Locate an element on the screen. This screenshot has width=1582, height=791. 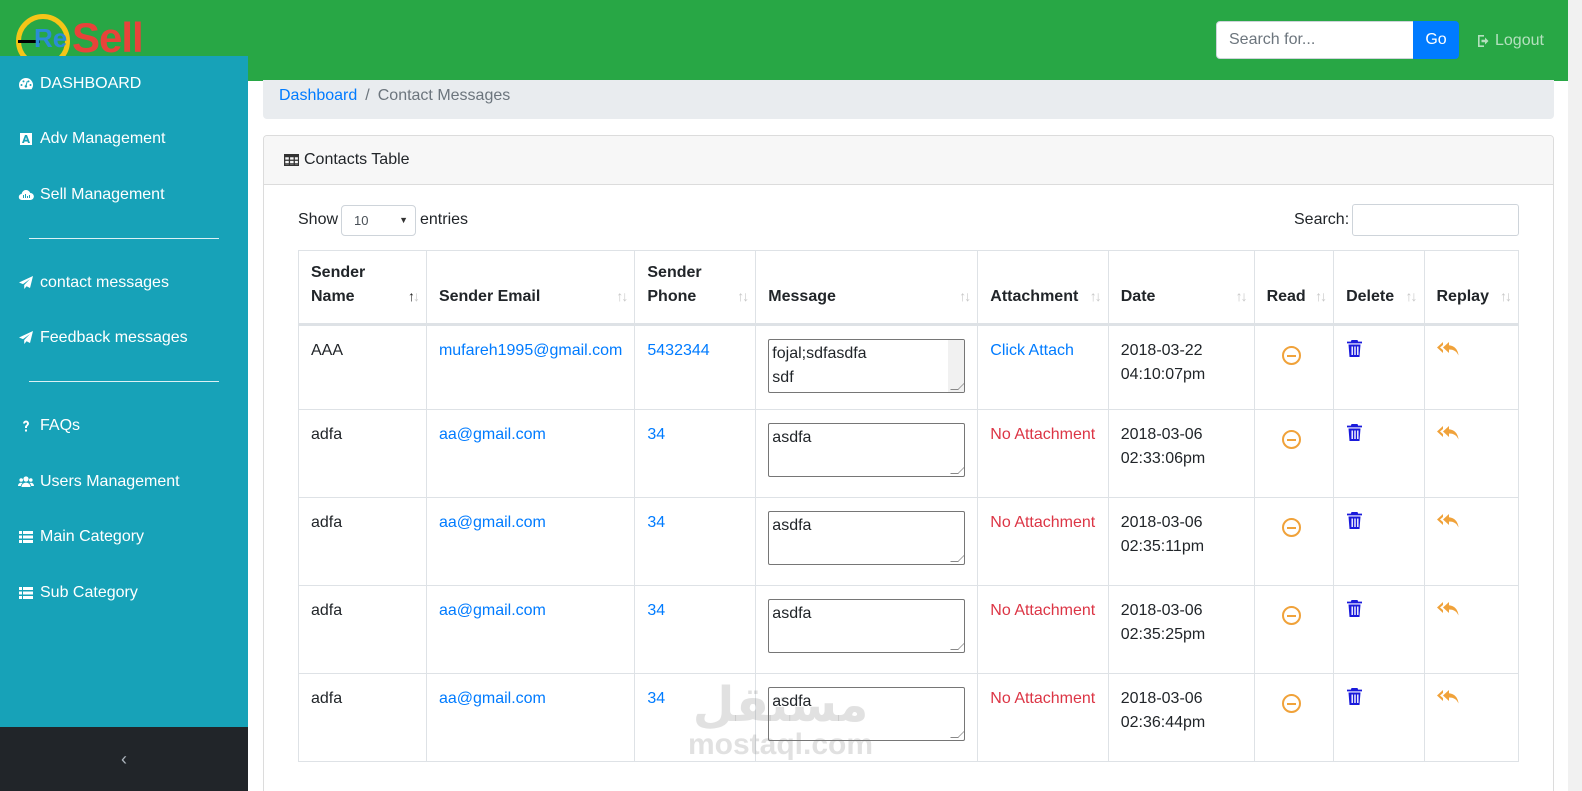
sidebar-item-label: DASHBOARD is located at coordinates (91, 83).